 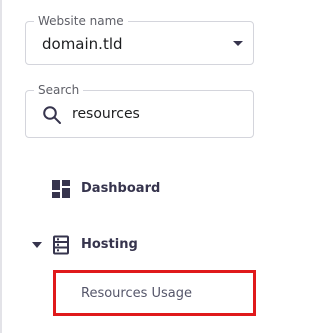 I want to click on search-icon, so click(x=52, y=115).